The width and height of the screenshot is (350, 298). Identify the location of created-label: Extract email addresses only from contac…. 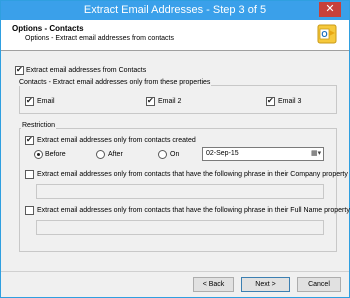
(116, 140).